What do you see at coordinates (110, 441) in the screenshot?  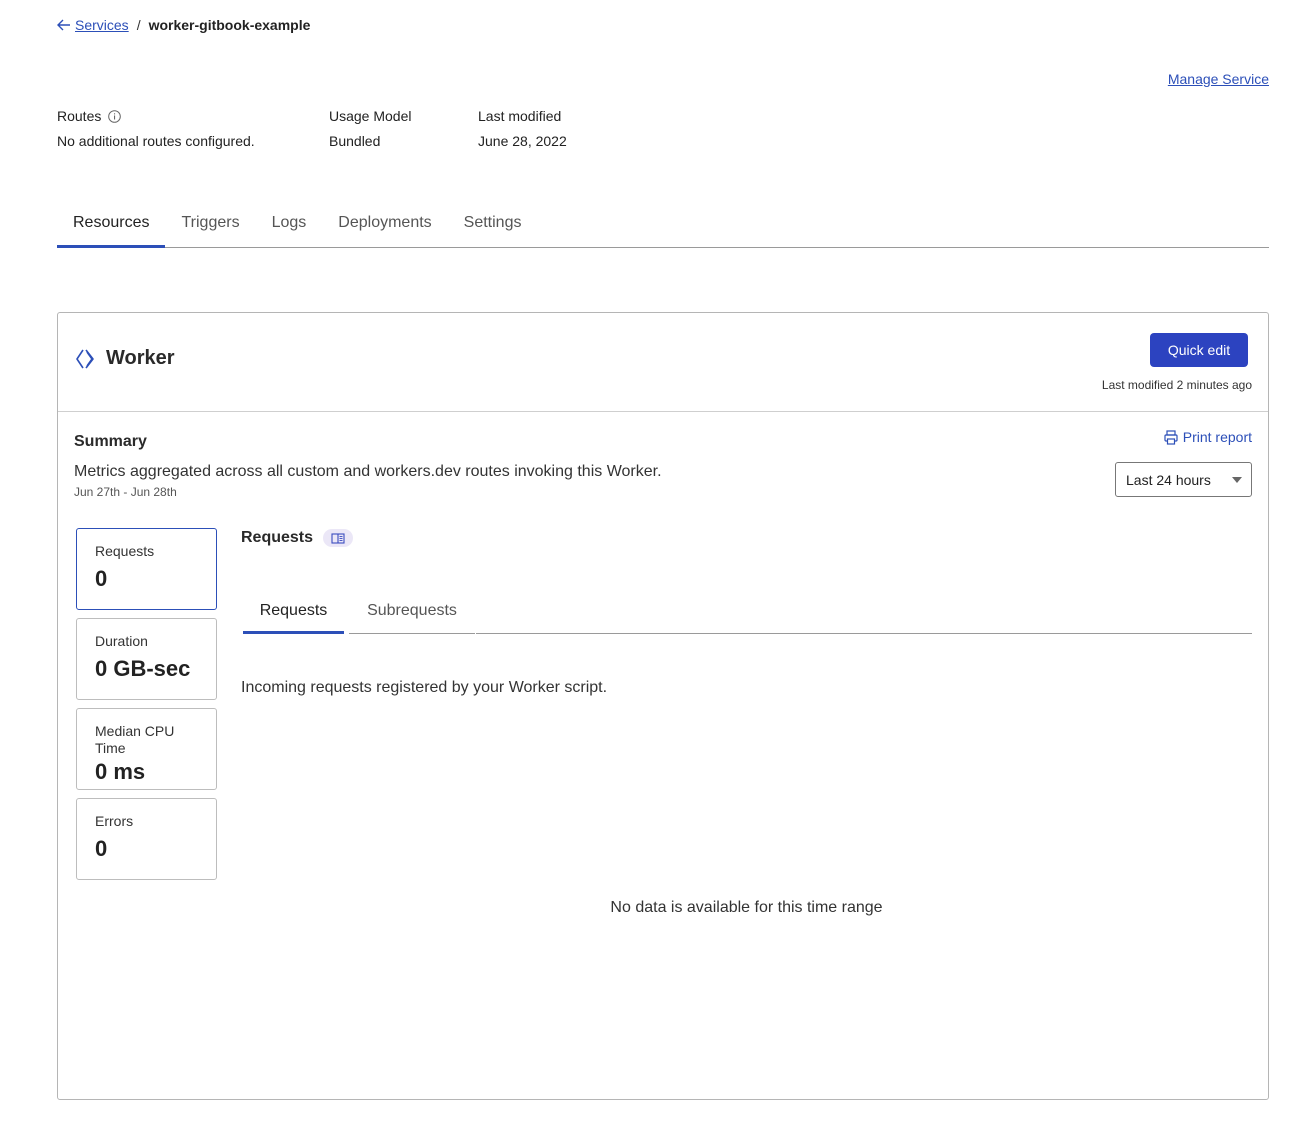 I see `summary-title: Summary` at bounding box center [110, 441].